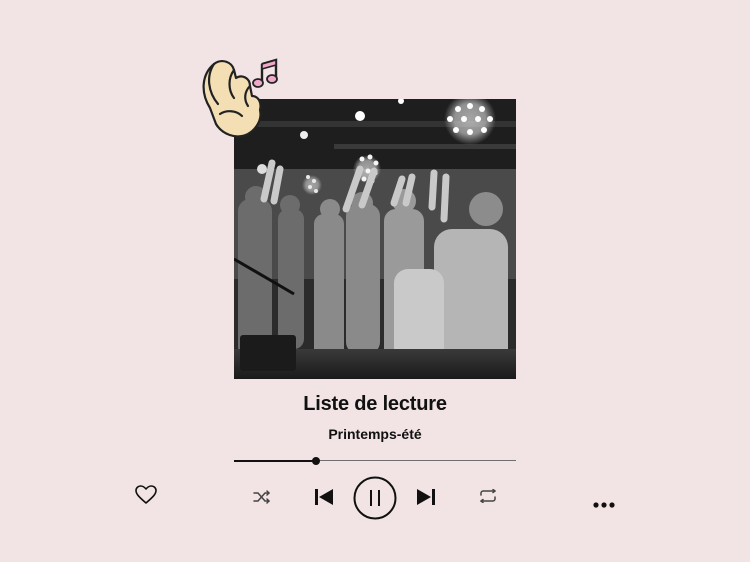 Image resolution: width=750 pixels, height=562 pixels. Describe the element at coordinates (315, 460) in the screenshot. I see `progress-knob` at that location.